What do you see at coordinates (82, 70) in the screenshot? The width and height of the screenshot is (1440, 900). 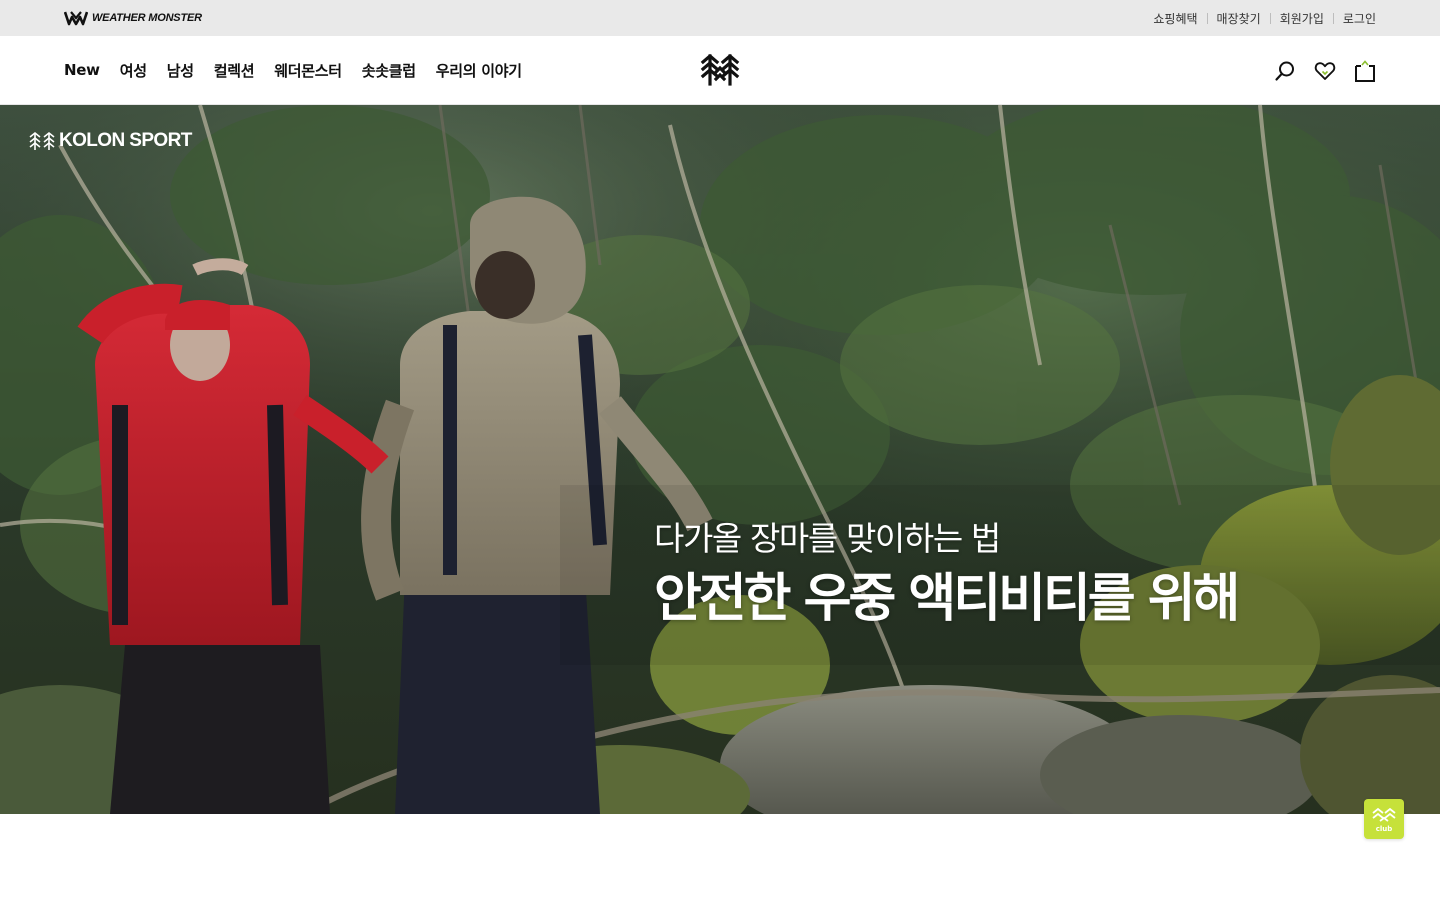 I see `nav-item-new: New` at bounding box center [82, 70].